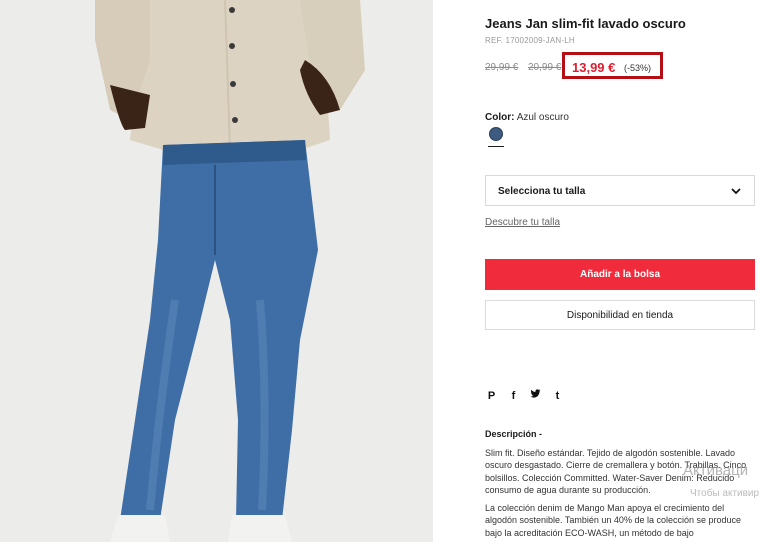  I want to click on color-value: Azul oscuro, so click(542, 117).